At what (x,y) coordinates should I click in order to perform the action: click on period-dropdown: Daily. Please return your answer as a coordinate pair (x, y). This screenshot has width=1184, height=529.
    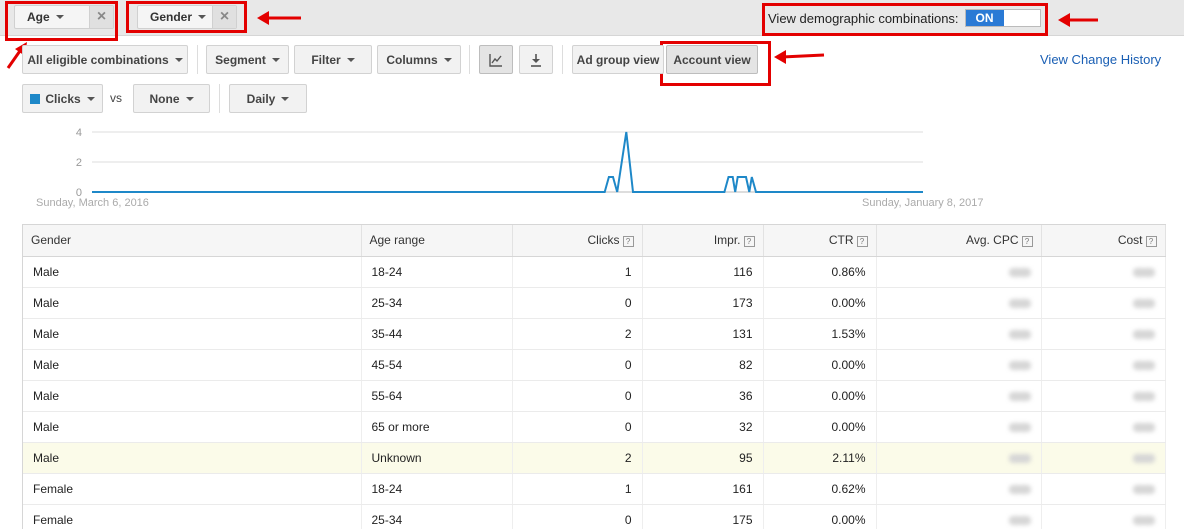
    Looking at the image, I should click on (268, 98).